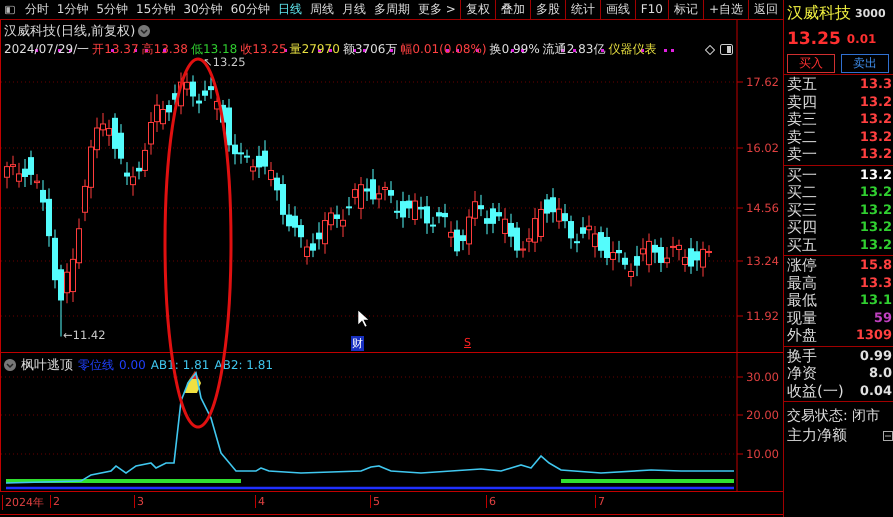 The height and width of the screenshot is (517, 893). Describe the element at coordinates (617, 9) in the screenshot. I see `toolbar-button: 画线` at that location.